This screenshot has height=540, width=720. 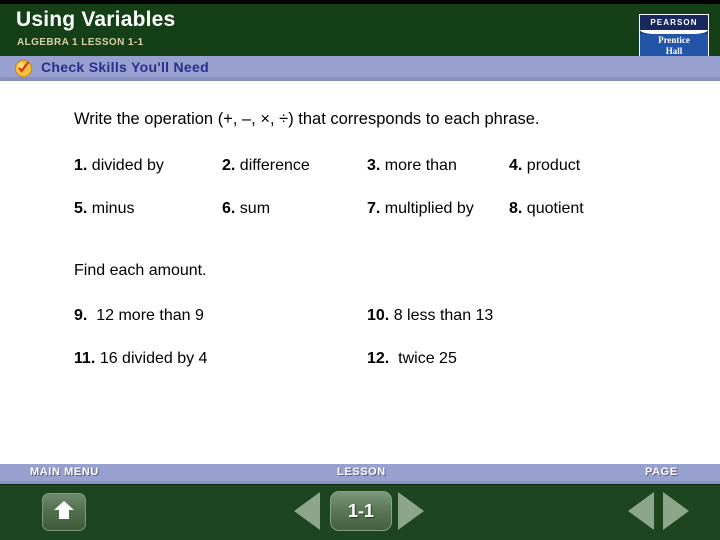 What do you see at coordinates (420, 165) in the screenshot?
I see `item-text: more than` at bounding box center [420, 165].